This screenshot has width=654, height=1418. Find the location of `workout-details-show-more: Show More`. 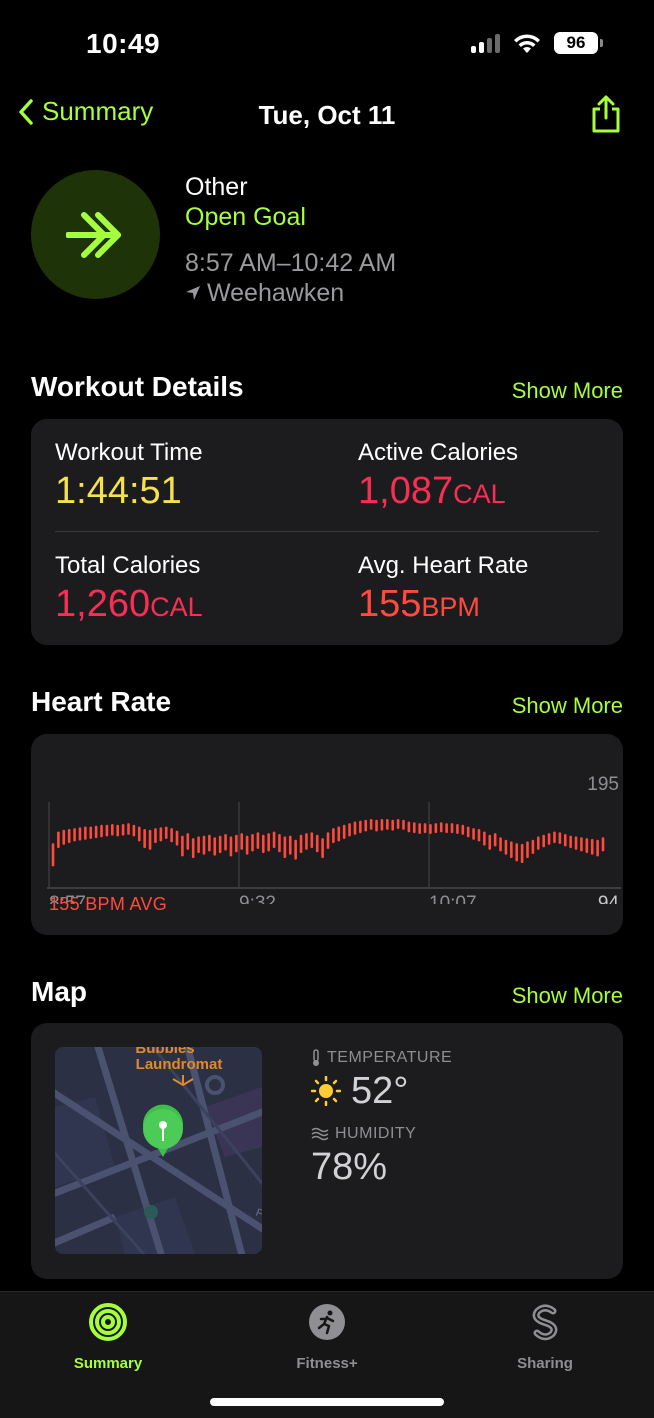

workout-details-show-more: Show More is located at coordinates (567, 391).